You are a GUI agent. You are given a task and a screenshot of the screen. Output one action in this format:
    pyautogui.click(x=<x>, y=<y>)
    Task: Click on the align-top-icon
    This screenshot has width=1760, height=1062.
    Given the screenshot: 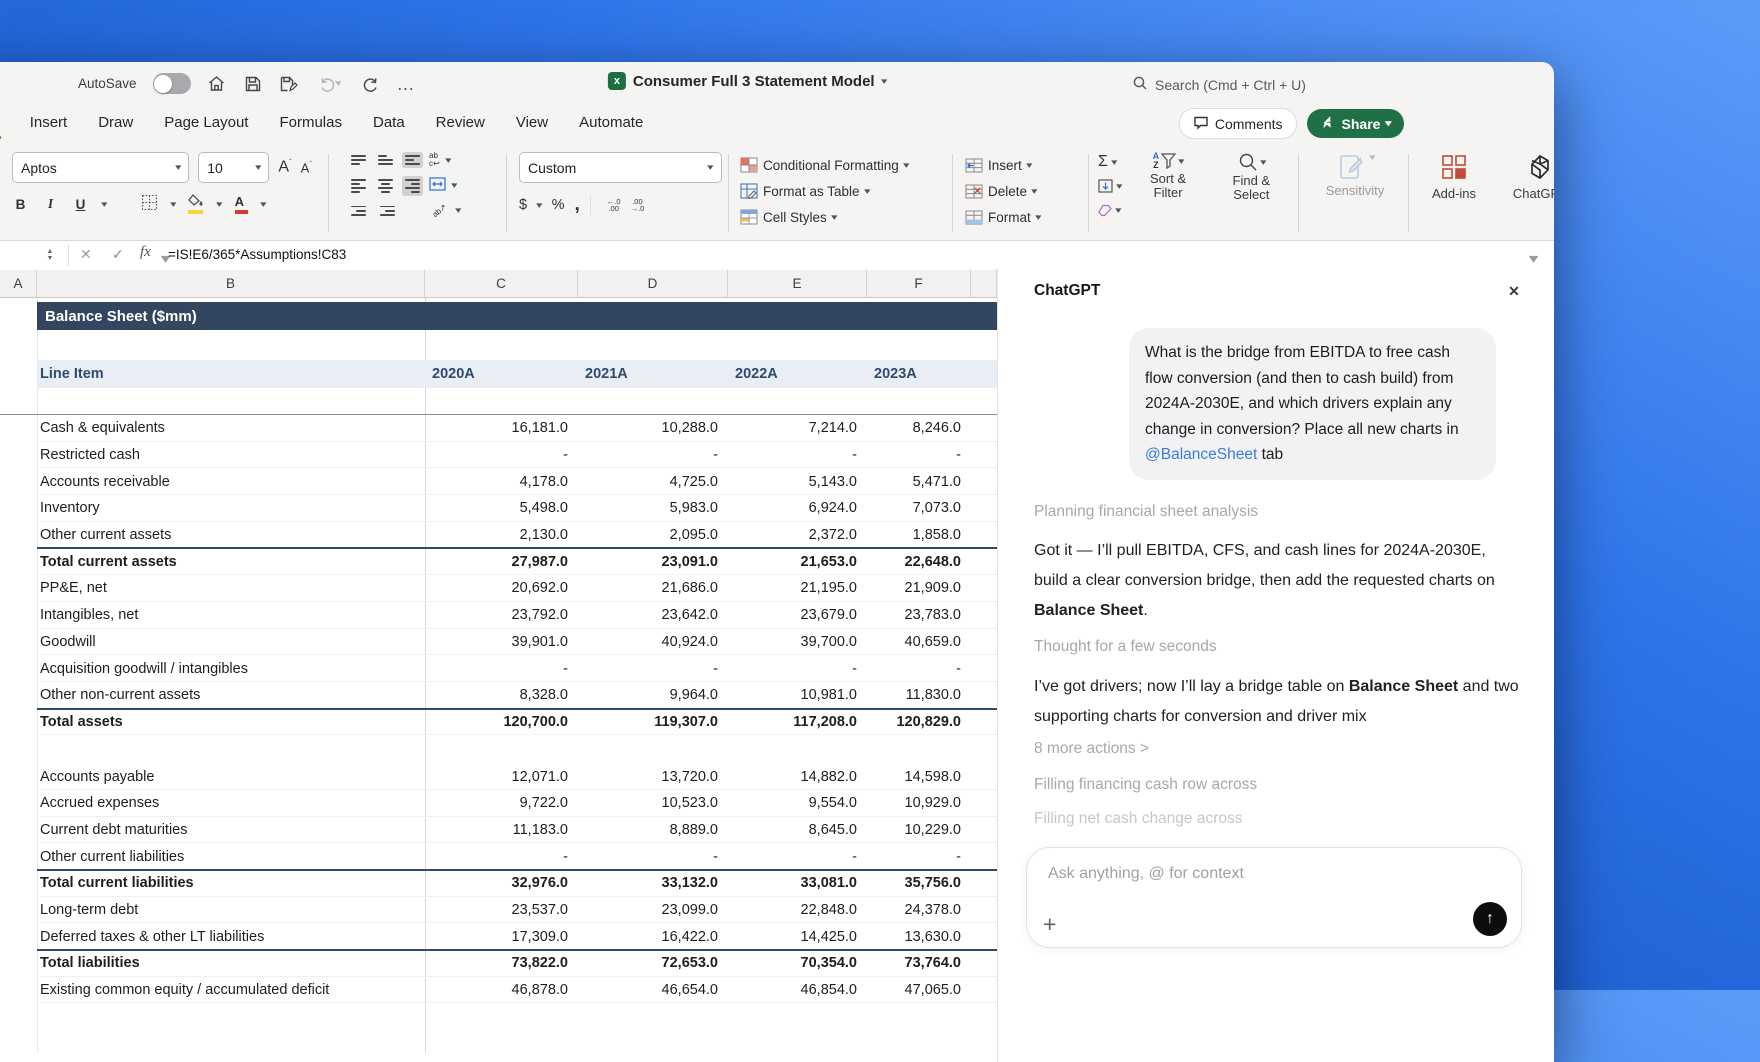 What is the action you would take?
    pyautogui.click(x=358, y=160)
    